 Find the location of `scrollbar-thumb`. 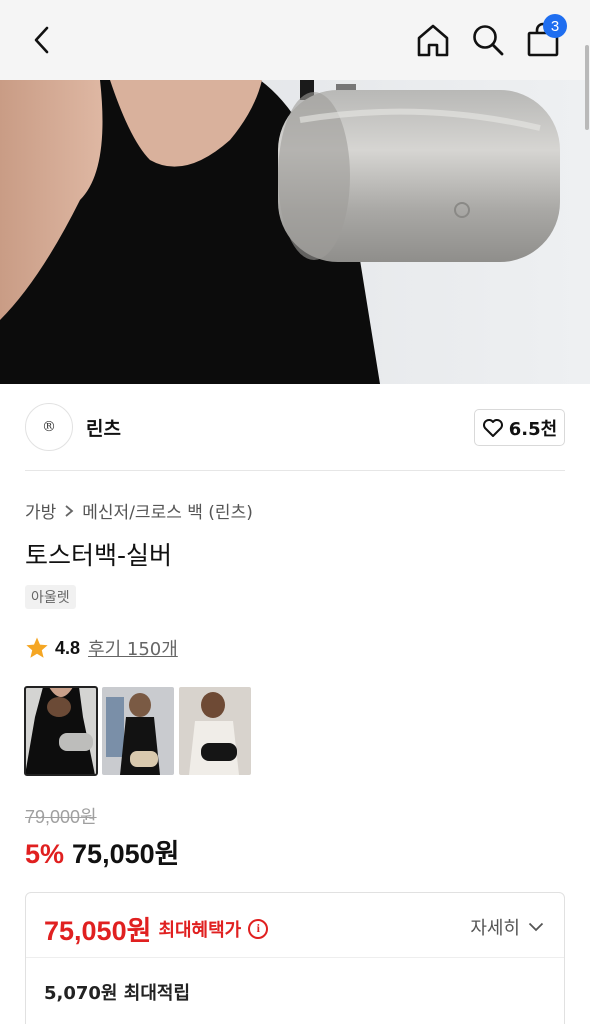

scrollbar-thumb is located at coordinates (587, 87).